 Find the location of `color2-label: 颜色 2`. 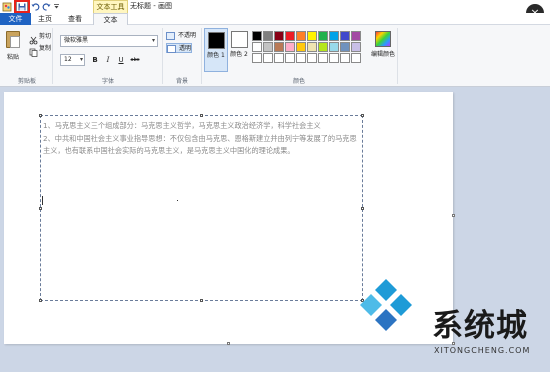

color2-label: 颜色 2 is located at coordinates (239, 54).